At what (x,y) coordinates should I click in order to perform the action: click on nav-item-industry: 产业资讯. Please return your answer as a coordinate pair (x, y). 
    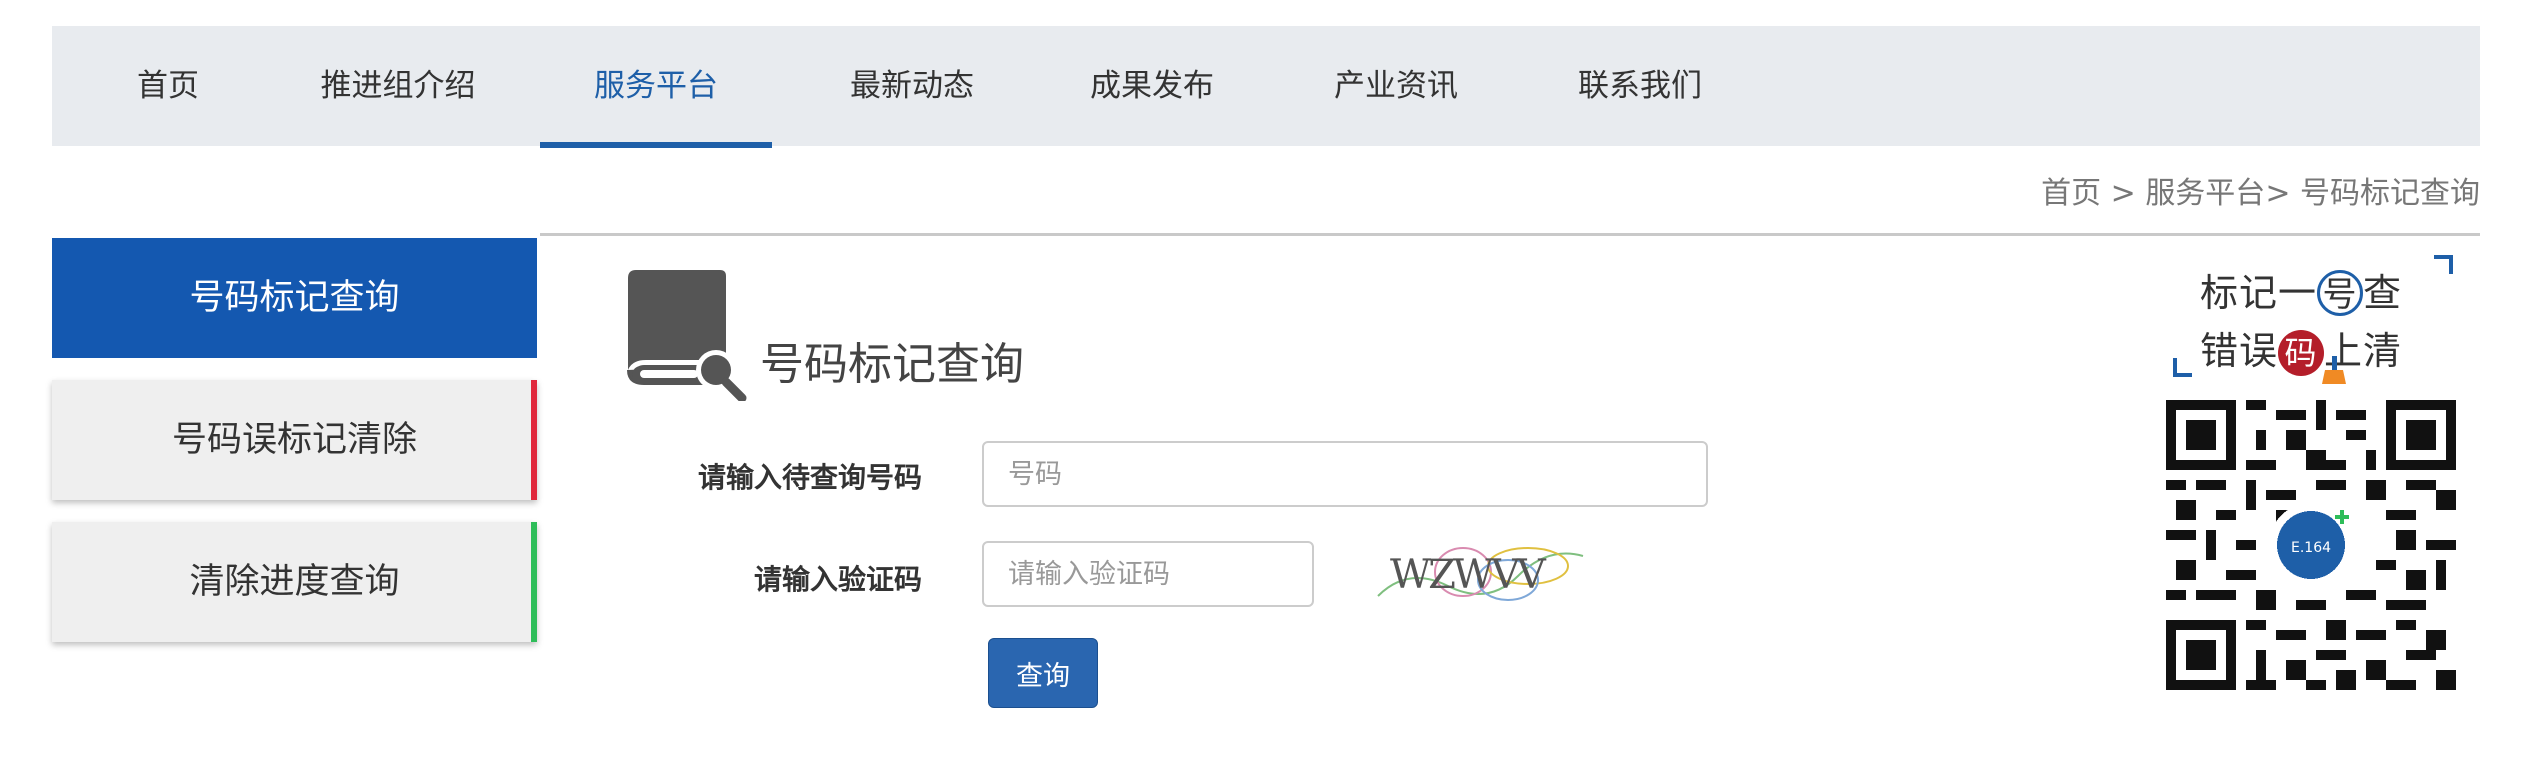
    Looking at the image, I should click on (1396, 86).